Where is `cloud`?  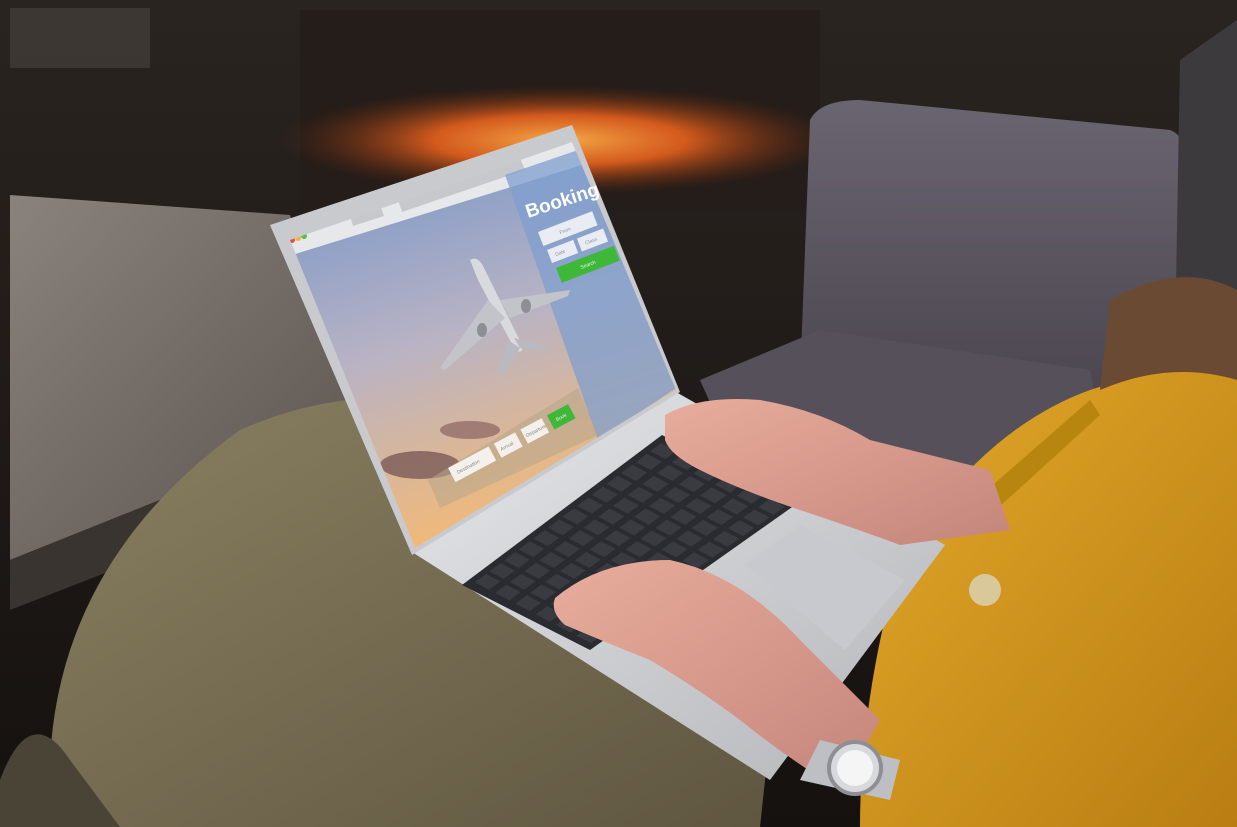
cloud is located at coordinates (470, 430).